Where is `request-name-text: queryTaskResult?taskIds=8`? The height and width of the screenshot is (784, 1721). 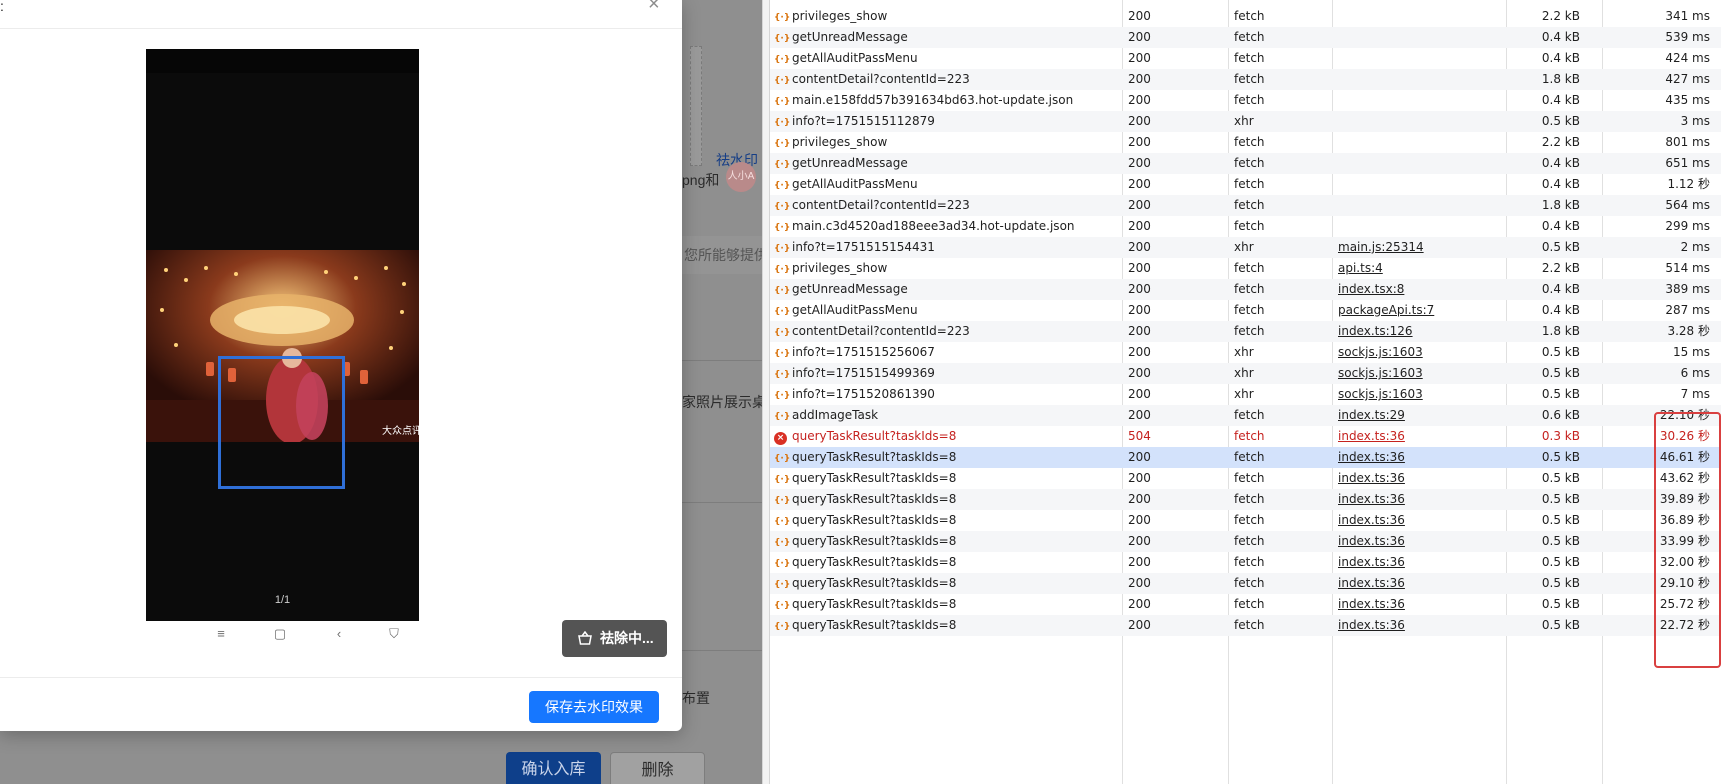
request-name-text: queryTaskResult?taskIds=8 is located at coordinates (874, 562).